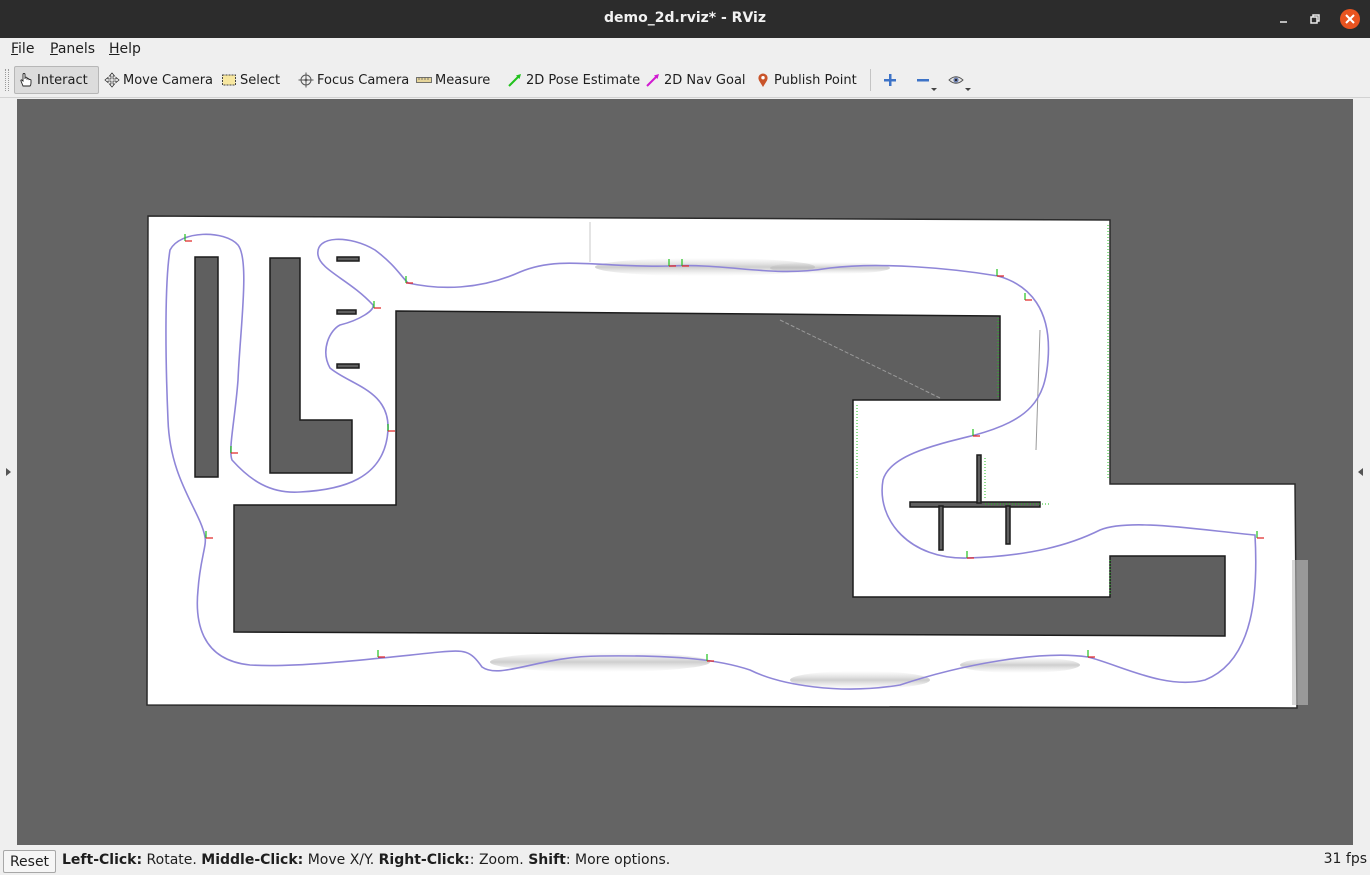  What do you see at coordinates (763, 80) in the screenshot?
I see `map-pin-icon` at bounding box center [763, 80].